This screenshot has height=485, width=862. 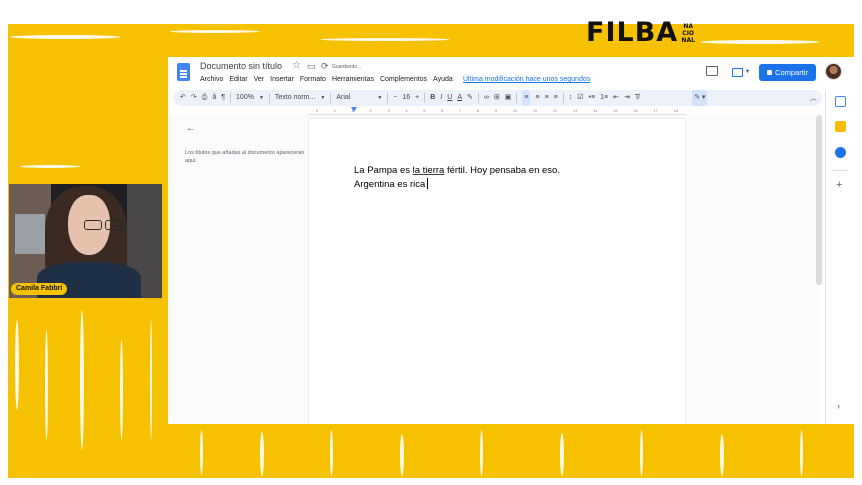 I want to click on spellcheck-icon: ǎ, so click(x=214, y=98).